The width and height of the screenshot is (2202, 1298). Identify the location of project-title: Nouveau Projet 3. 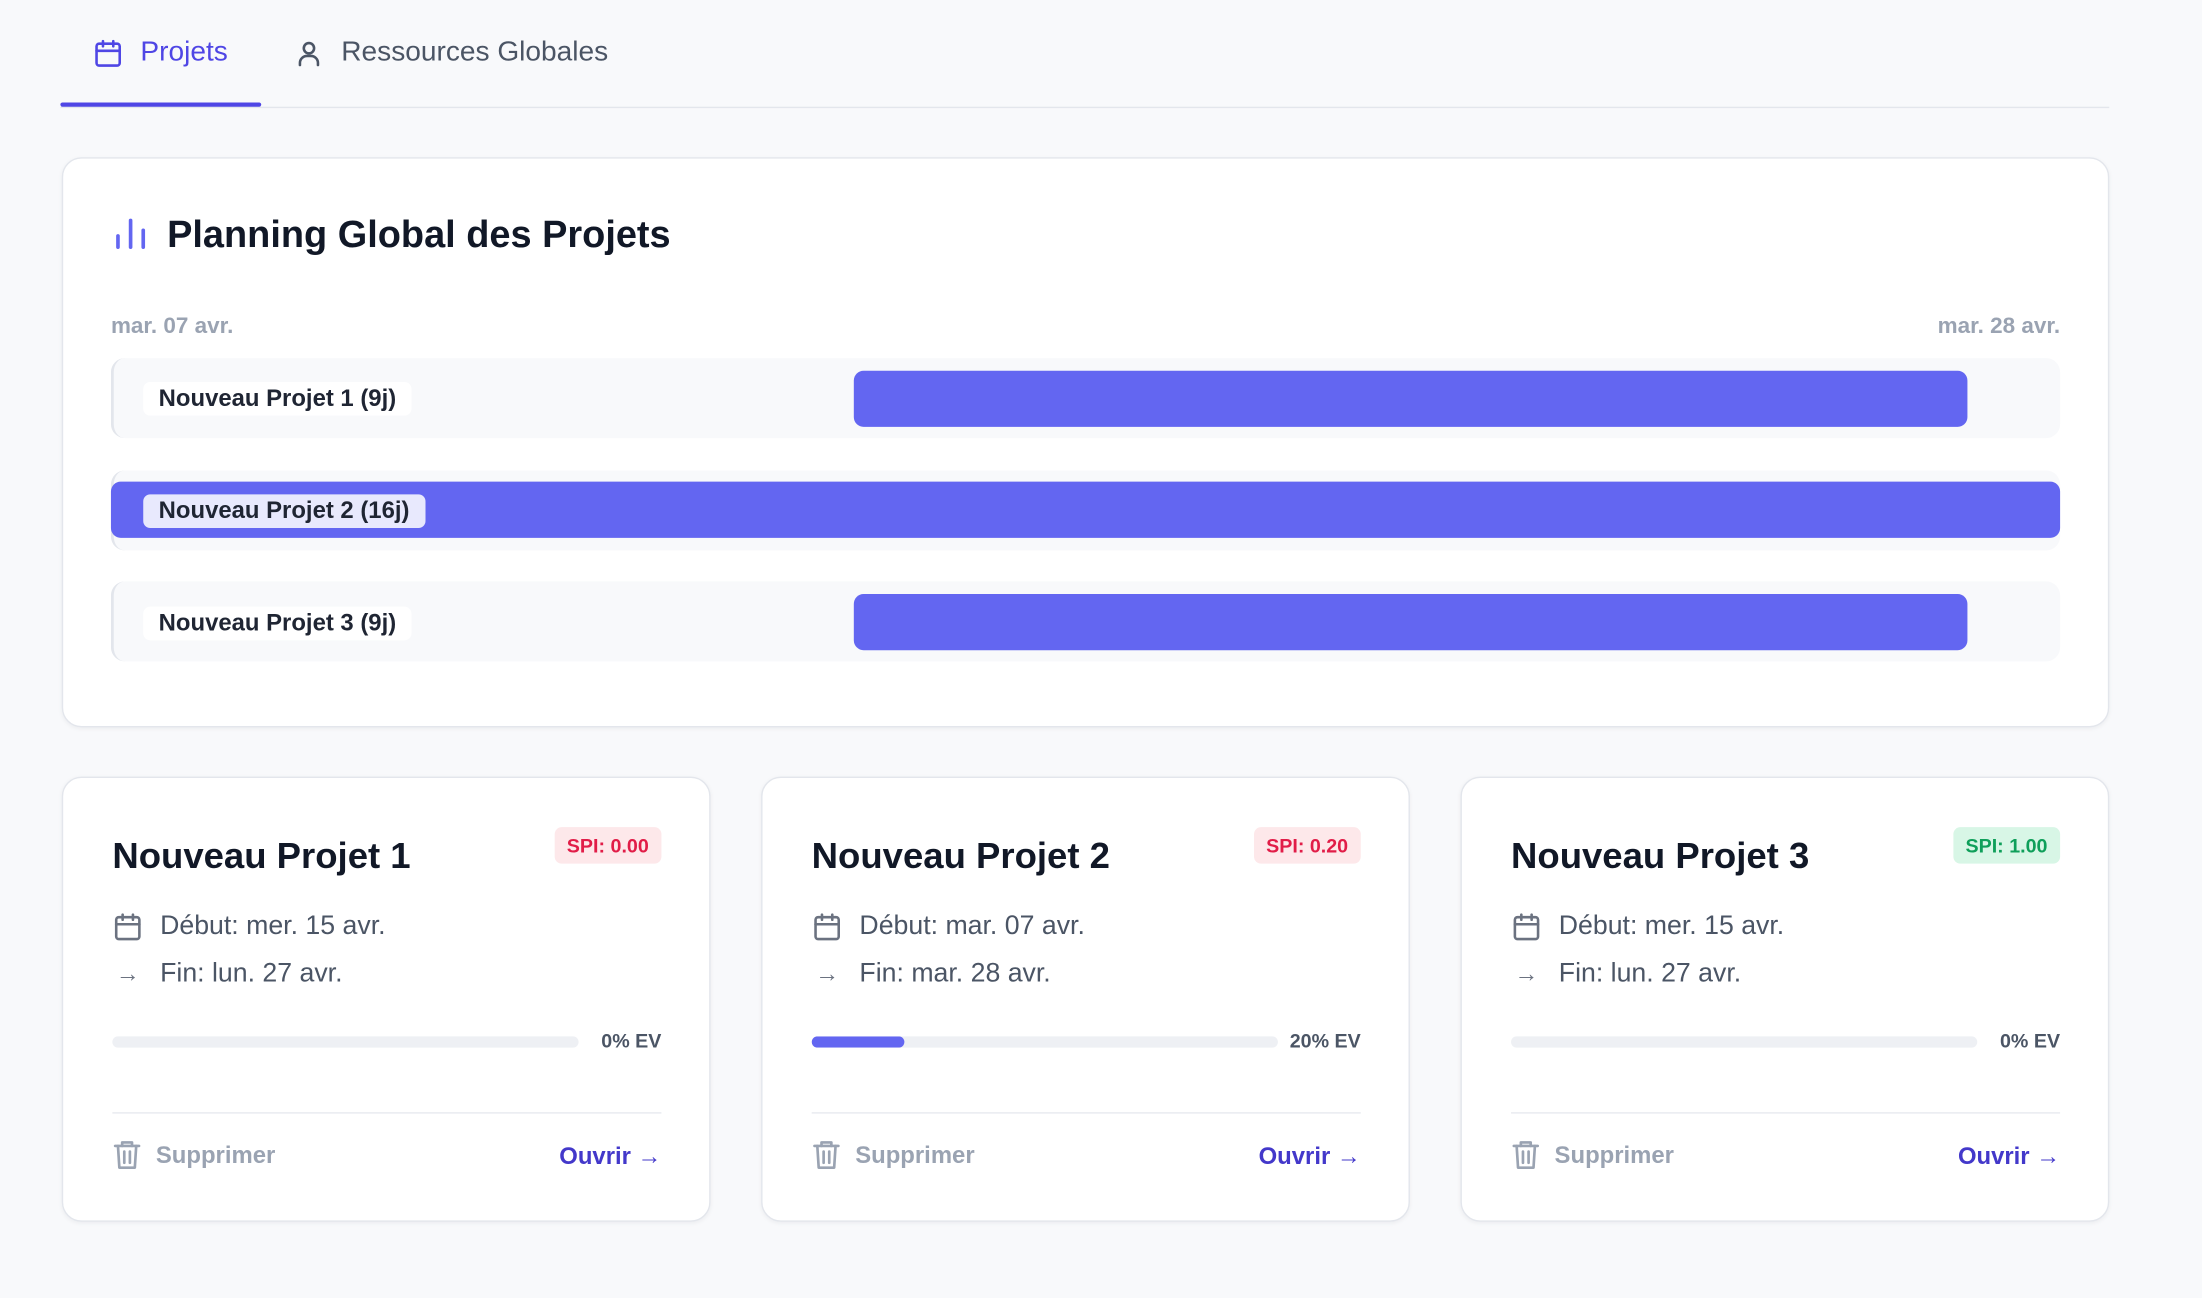
(1660, 855).